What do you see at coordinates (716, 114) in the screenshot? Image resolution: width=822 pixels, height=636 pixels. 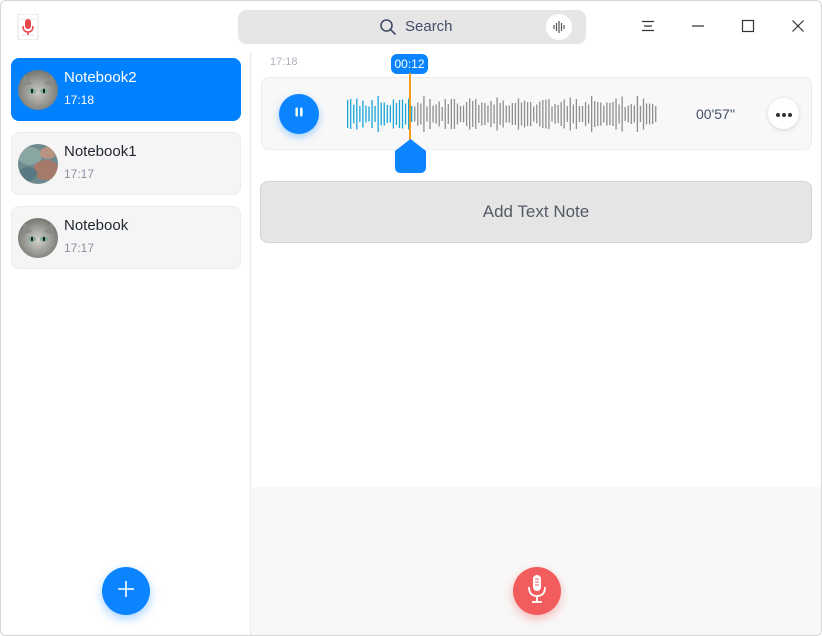 I see `recording-duration: 00'57''` at bounding box center [716, 114].